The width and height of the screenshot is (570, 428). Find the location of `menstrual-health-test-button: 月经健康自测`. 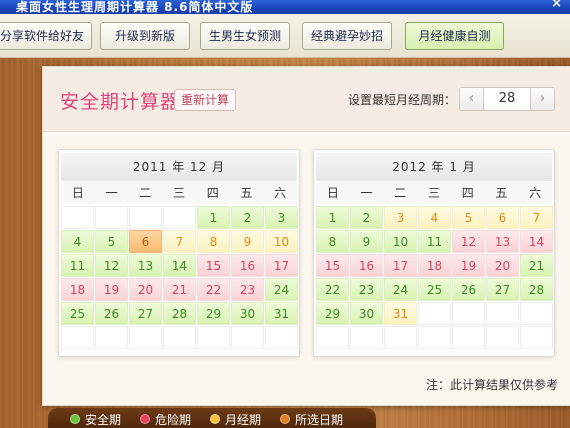

menstrual-health-test-button: 月经健康自测 is located at coordinates (454, 36).